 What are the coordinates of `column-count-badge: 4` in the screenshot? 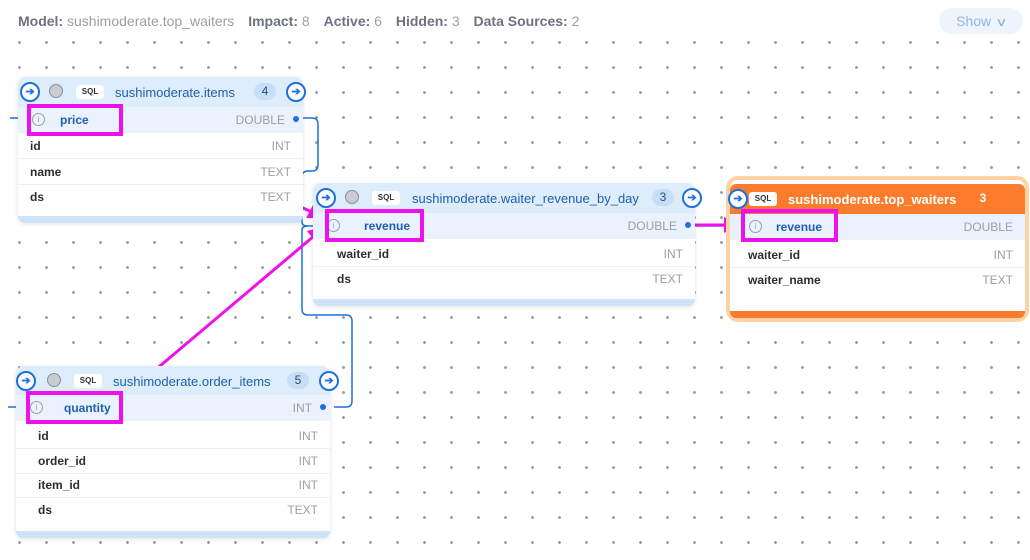 It's located at (265, 91).